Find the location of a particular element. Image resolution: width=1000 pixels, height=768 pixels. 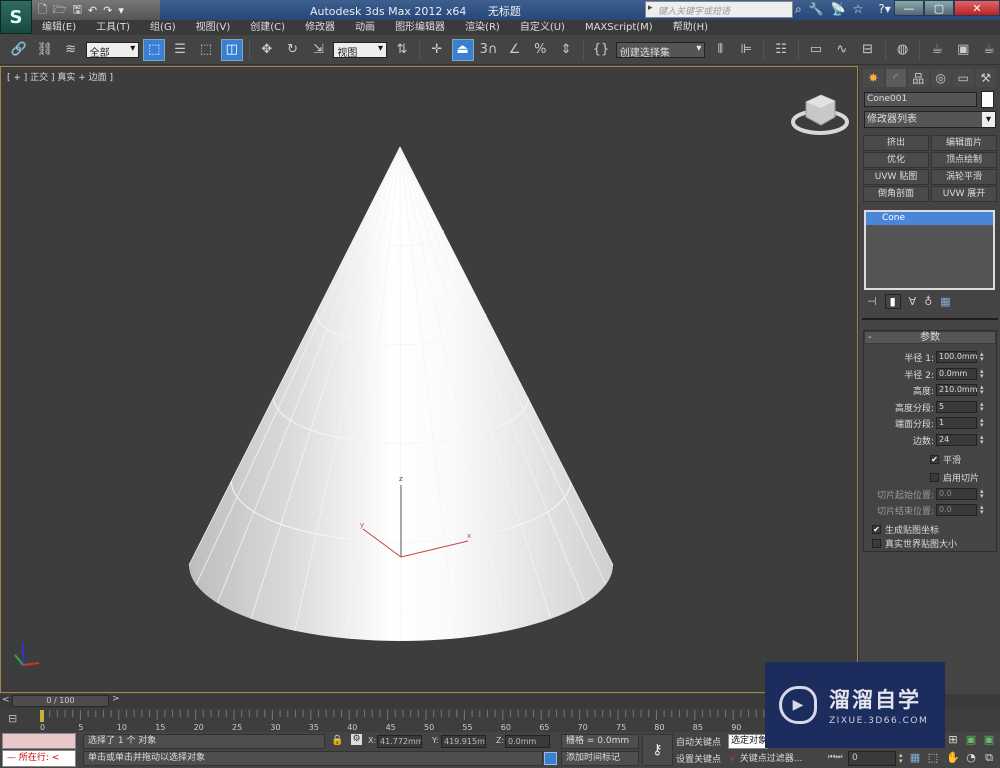

real-world-map-check-icon is located at coordinates (876, 543).